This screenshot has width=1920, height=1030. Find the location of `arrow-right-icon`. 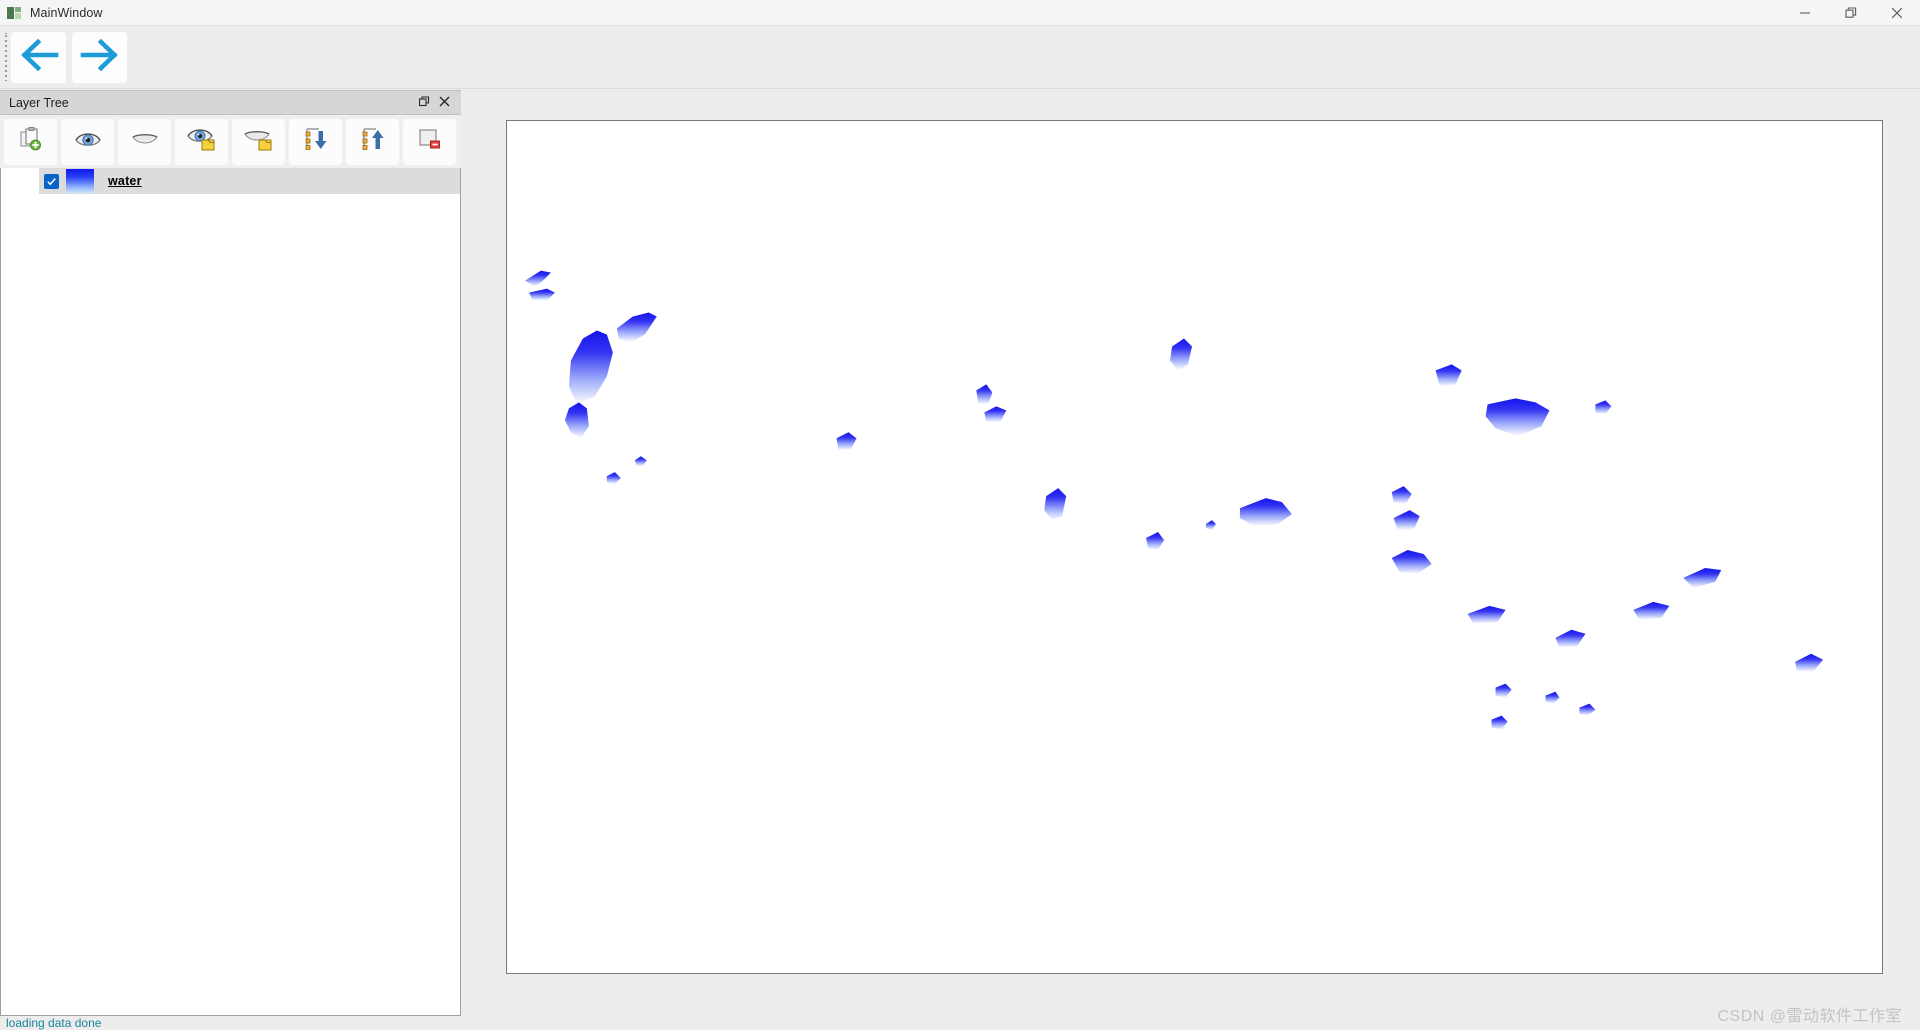

arrow-right-icon is located at coordinates (100, 57).